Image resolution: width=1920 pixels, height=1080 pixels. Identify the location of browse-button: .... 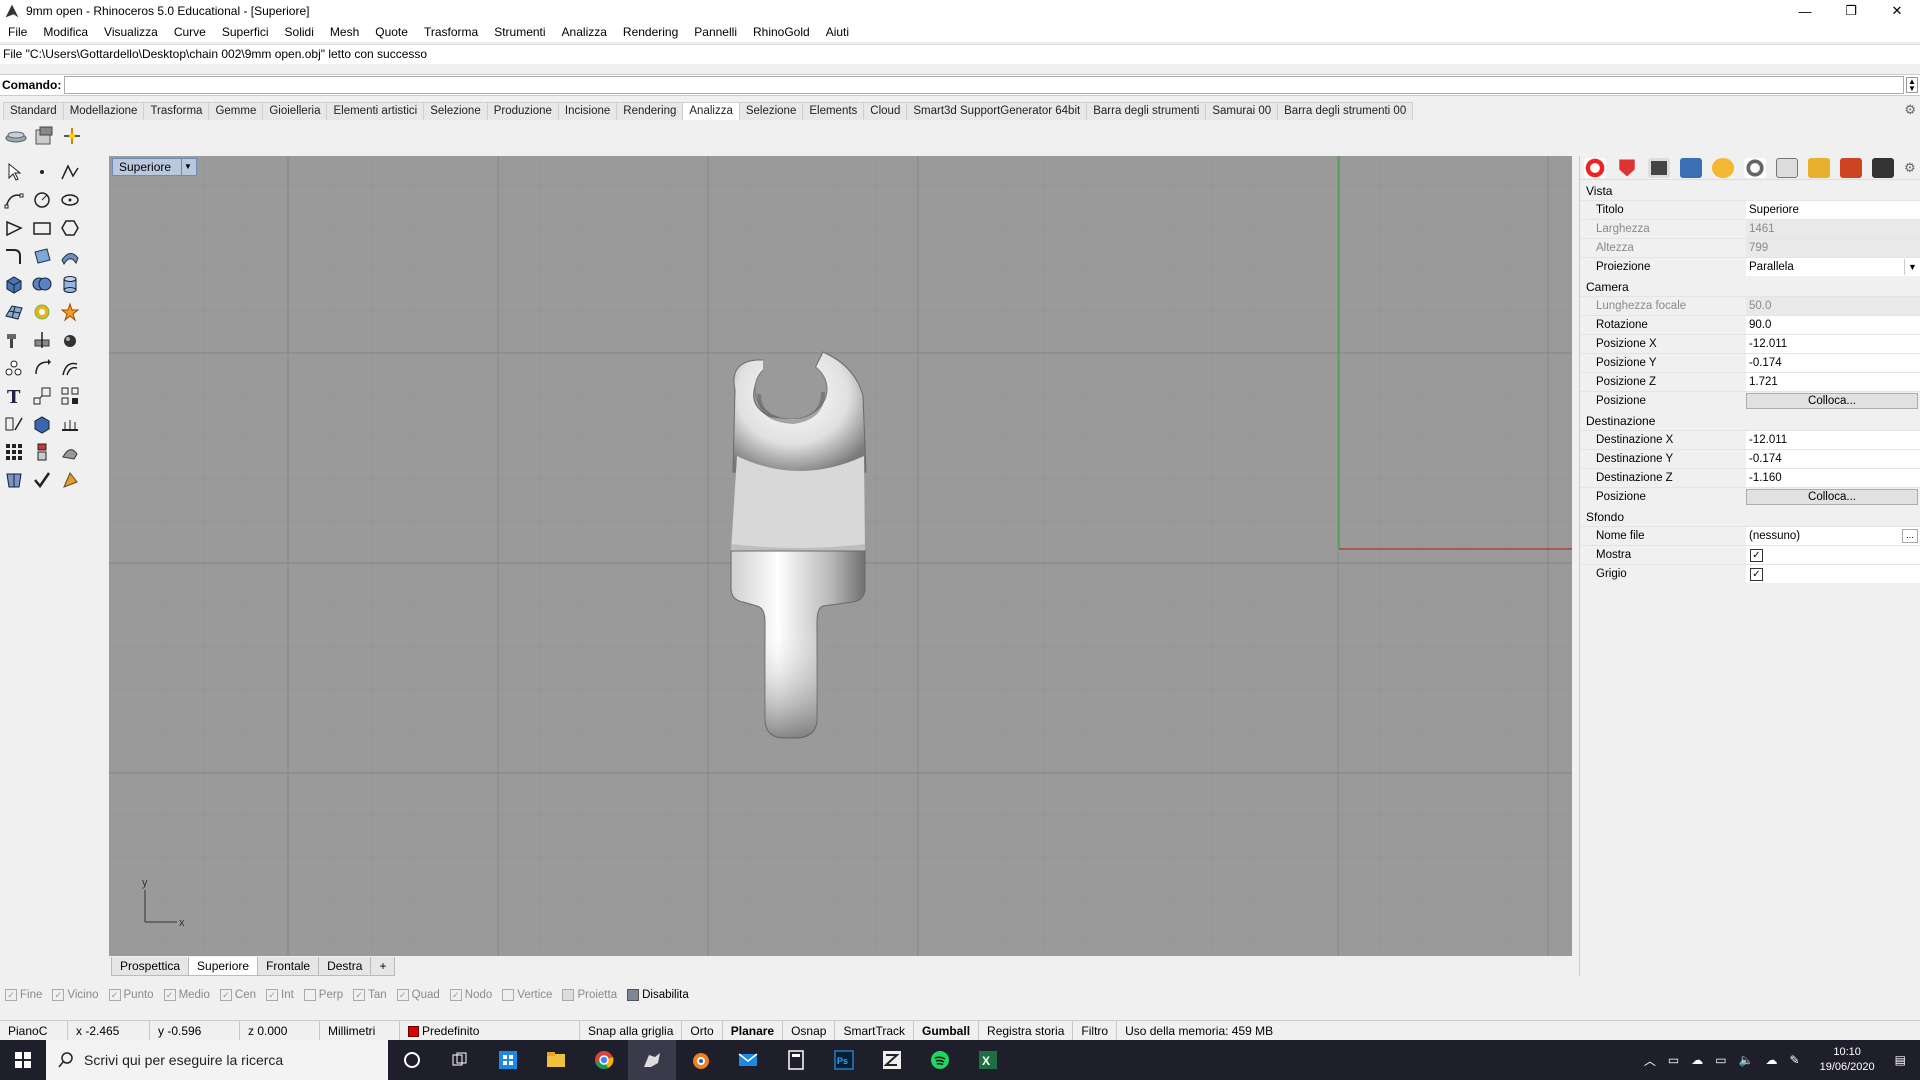
(1910, 536).